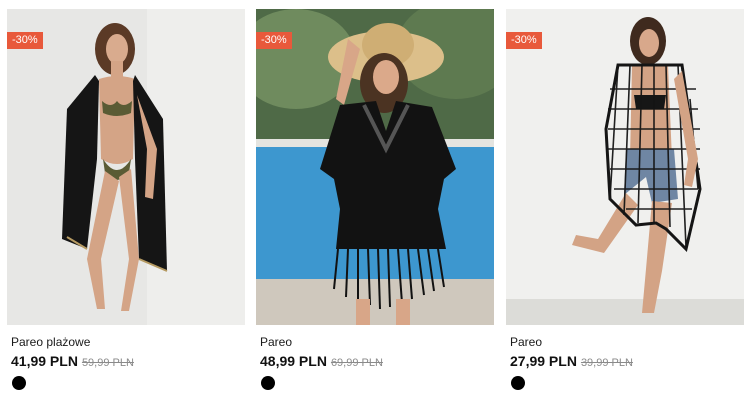 Image resolution: width=752 pixels, height=400 pixels. Describe the element at coordinates (50, 342) in the screenshot. I see `product-name: Pareo plażowe` at that location.